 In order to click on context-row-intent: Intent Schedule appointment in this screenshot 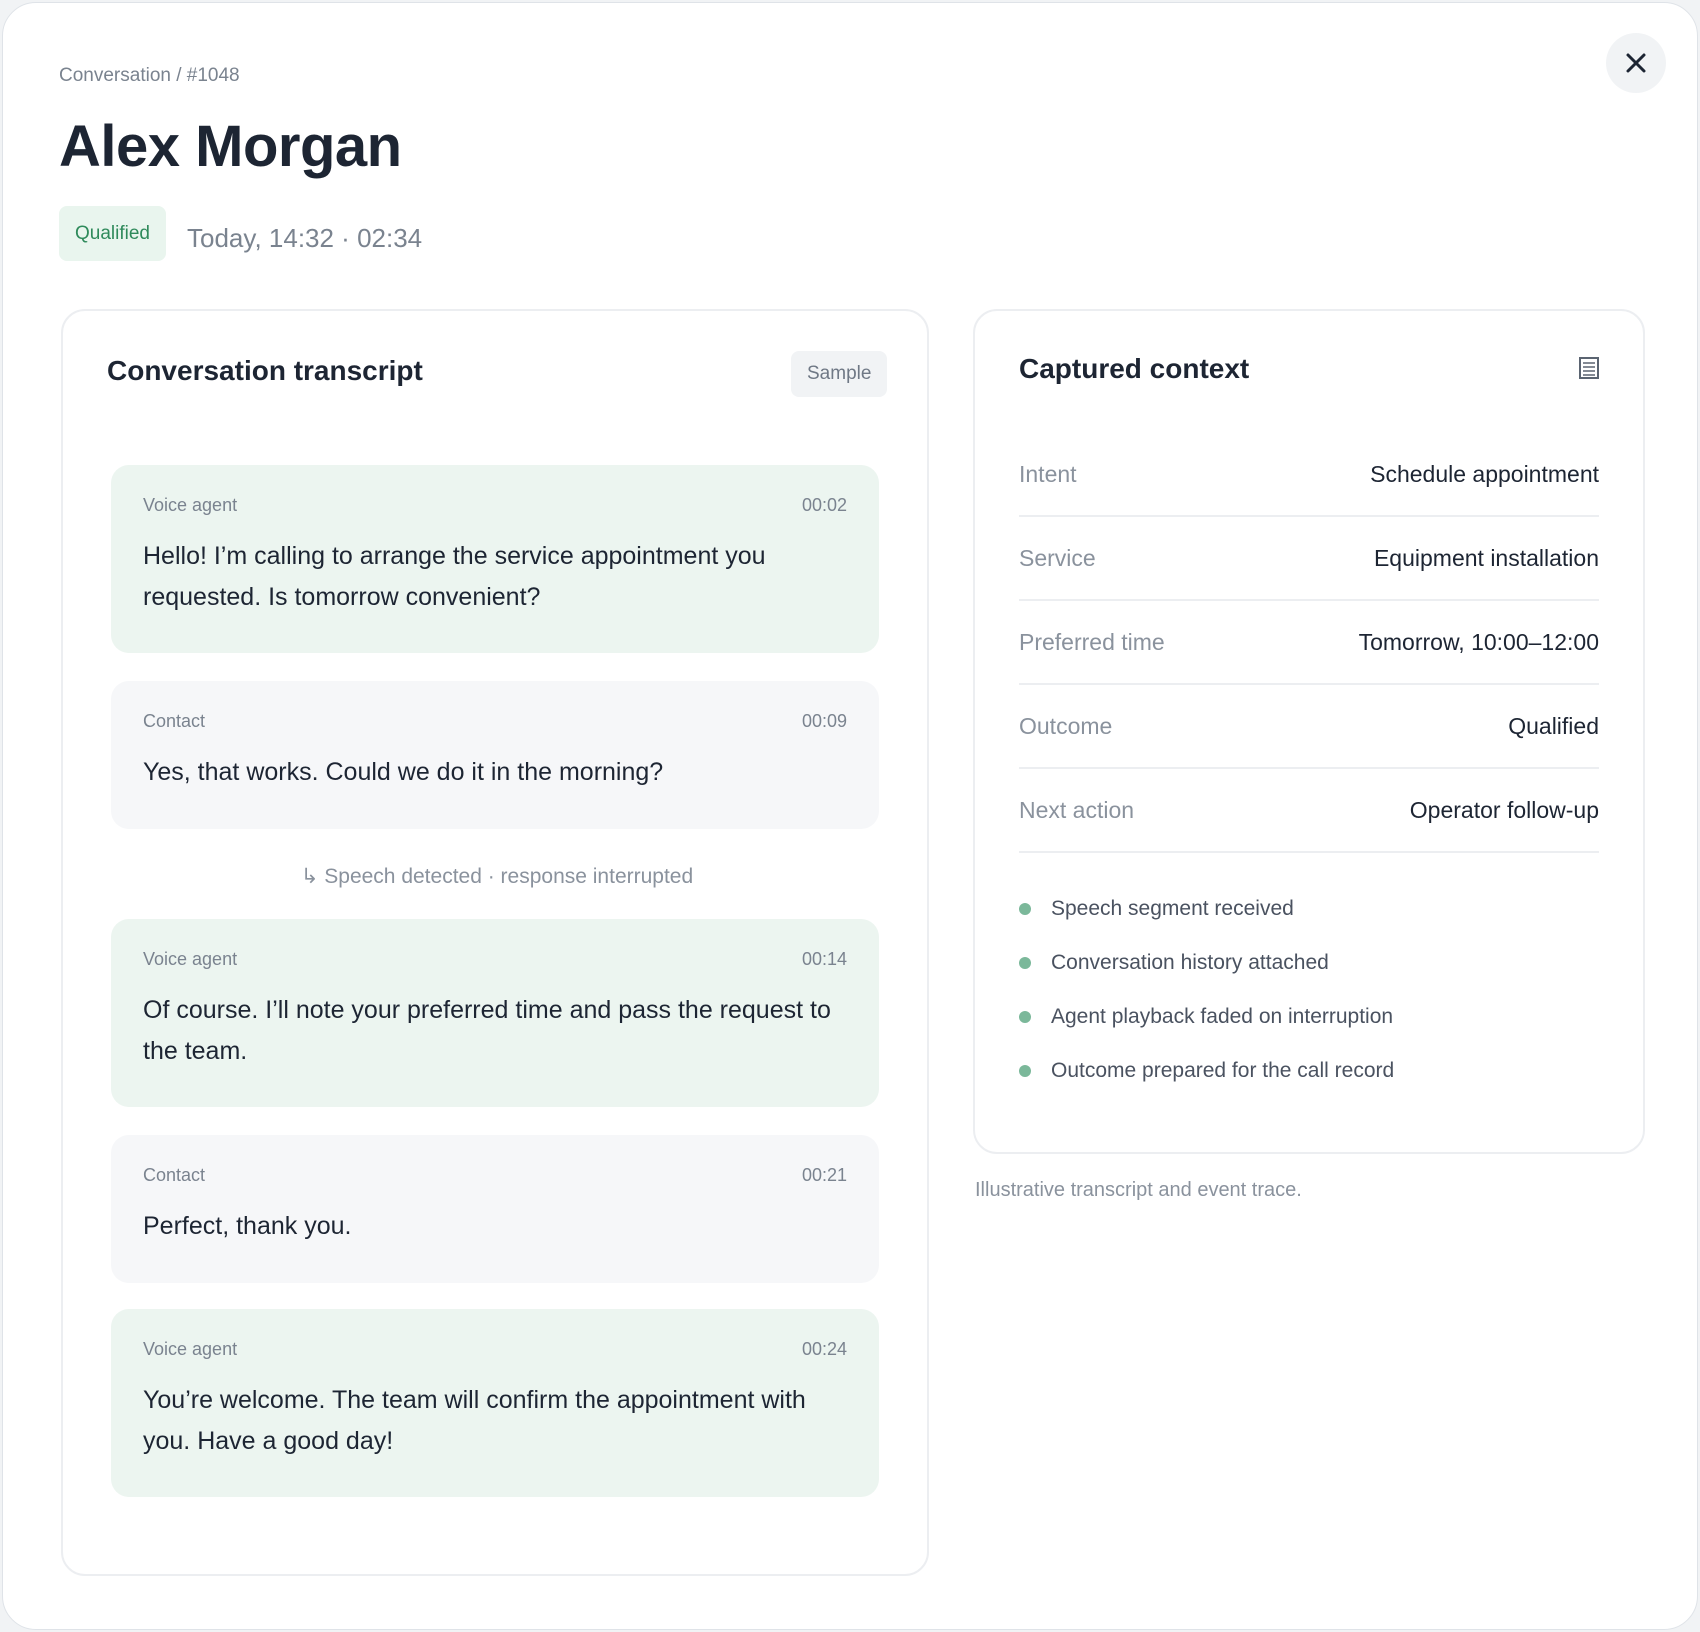, I will do `click(1309, 475)`.